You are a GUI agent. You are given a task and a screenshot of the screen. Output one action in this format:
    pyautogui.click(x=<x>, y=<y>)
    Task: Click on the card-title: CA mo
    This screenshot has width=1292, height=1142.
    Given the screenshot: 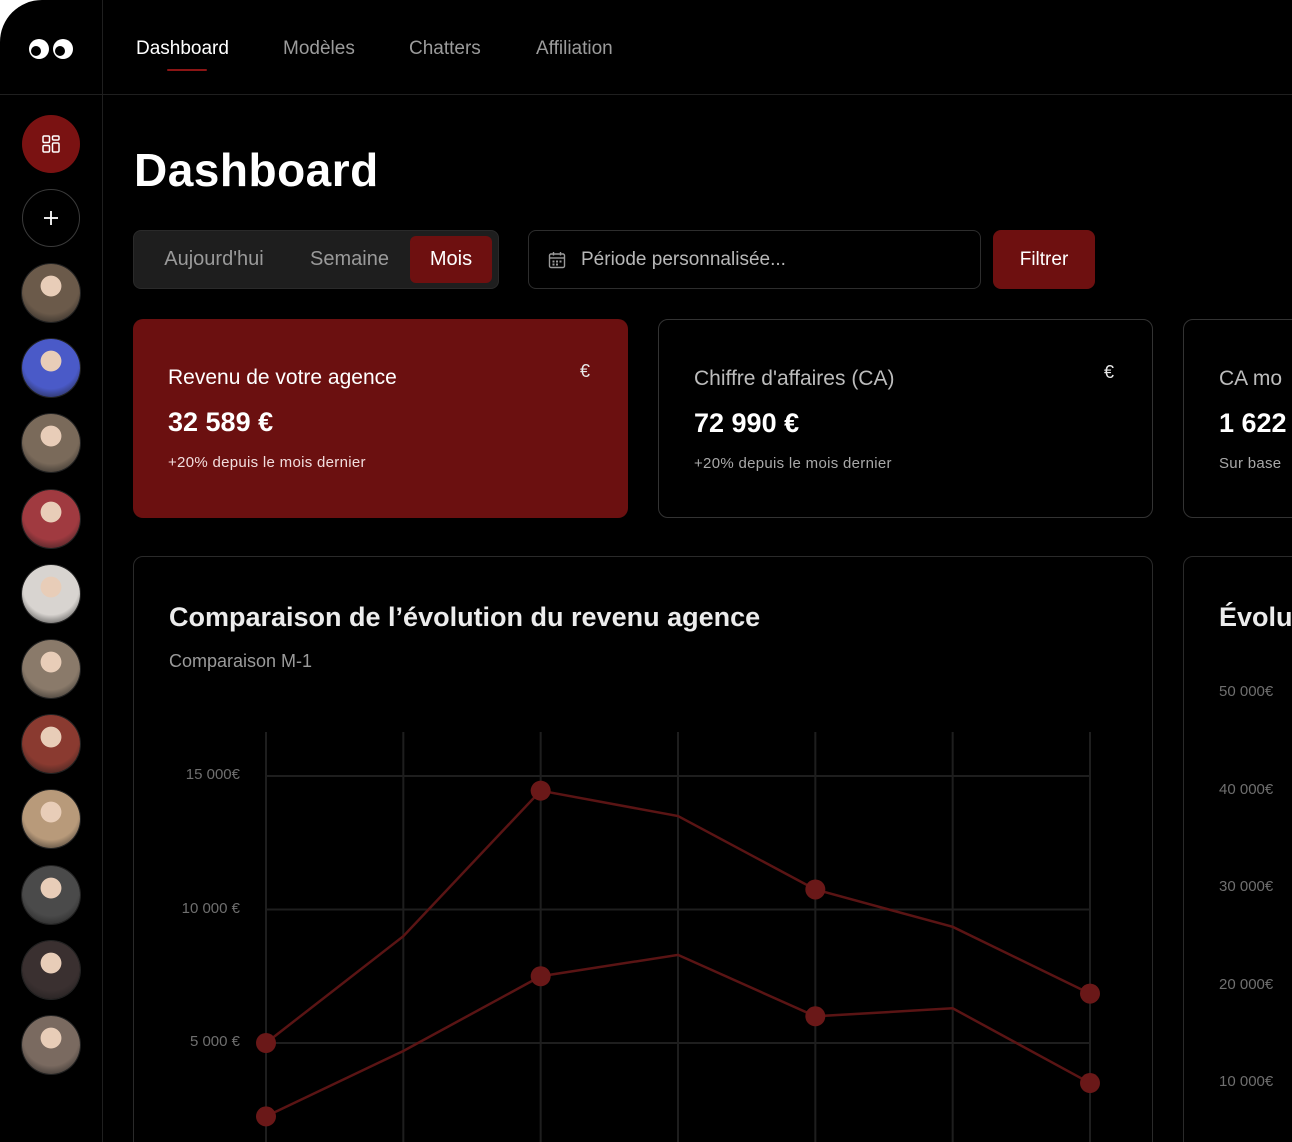 What is the action you would take?
    pyautogui.click(x=1251, y=378)
    